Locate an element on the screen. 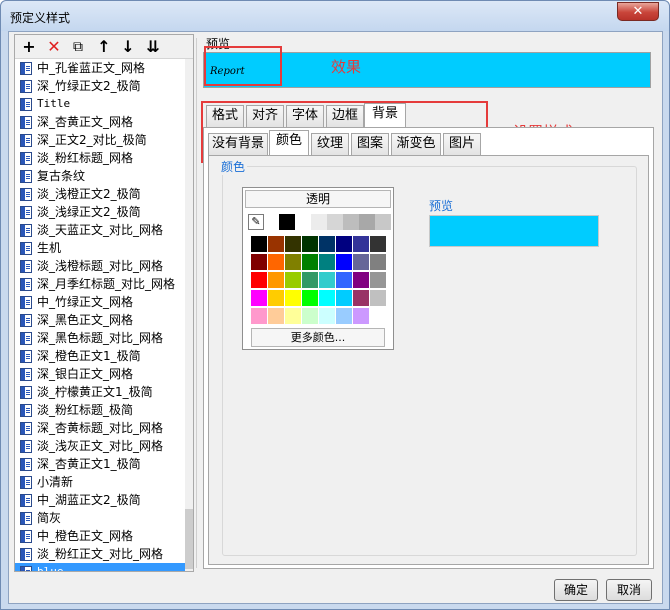  eyedropper-icon: ✎ is located at coordinates (256, 222).